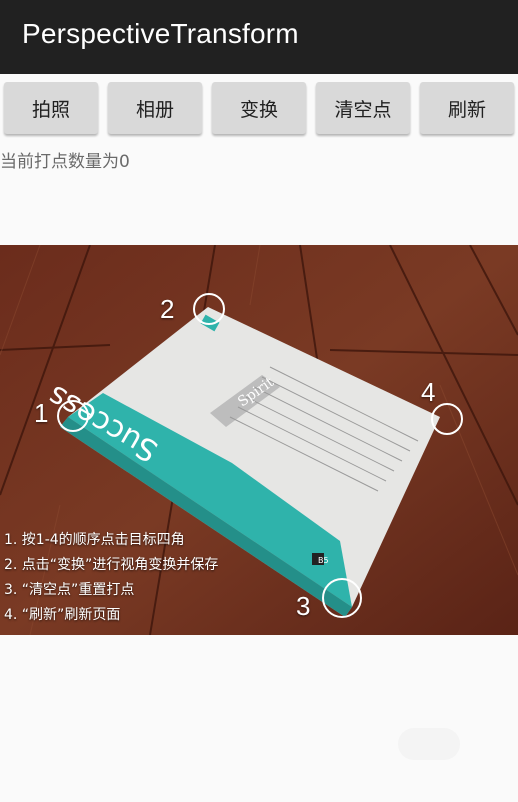  What do you see at coordinates (155, 108) in the screenshot?
I see `album-button: 相册` at bounding box center [155, 108].